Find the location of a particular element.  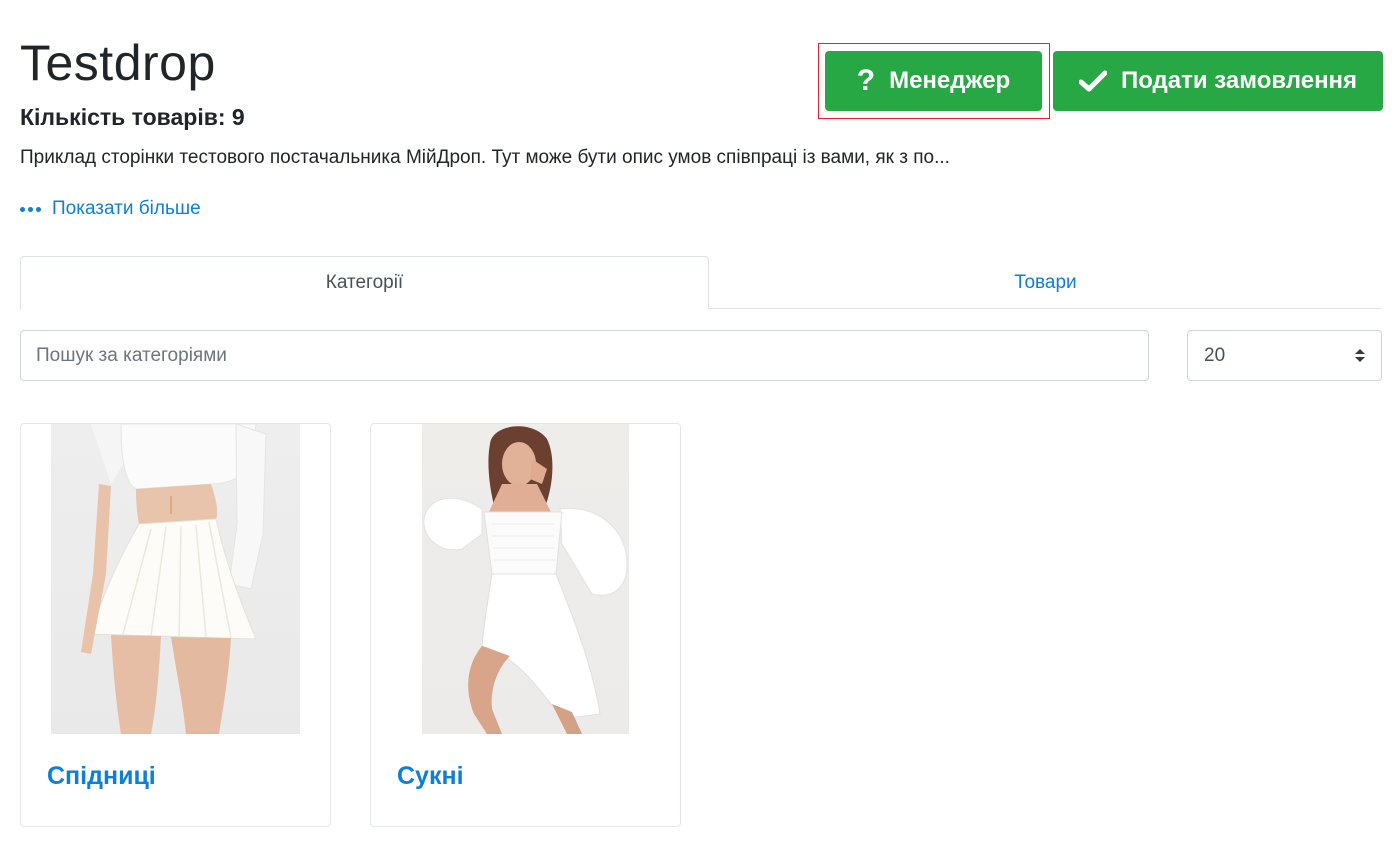

check-icon is located at coordinates (1092, 81).